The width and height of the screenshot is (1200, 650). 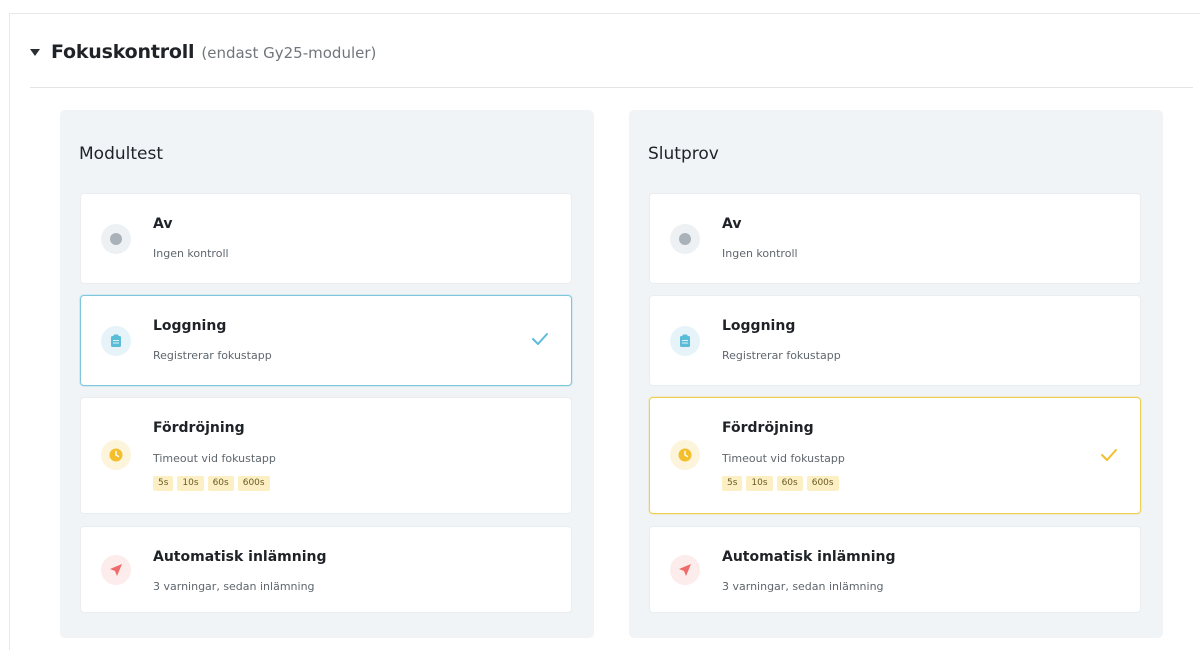 I want to click on section-divider, so click(x=611, y=87).